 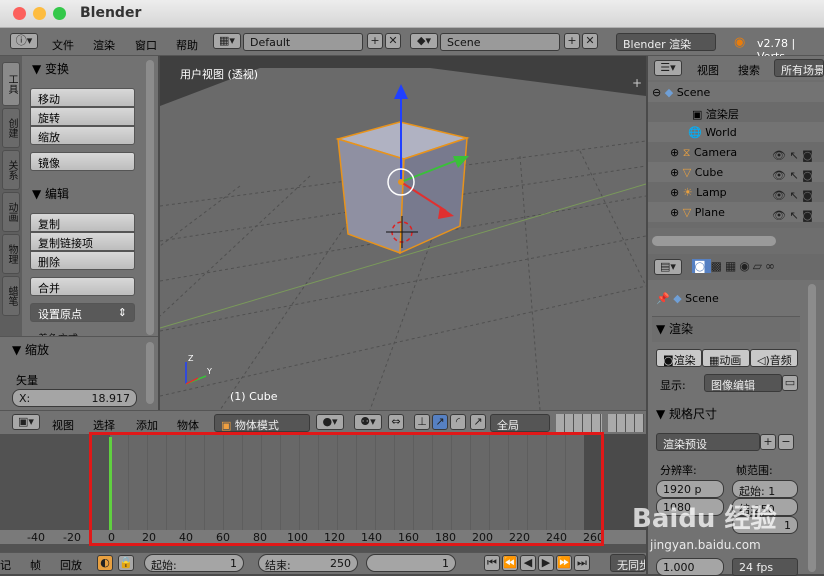 What do you see at coordinates (330, 422) in the screenshot?
I see `shading-mode-icon: ●▾` at bounding box center [330, 422].